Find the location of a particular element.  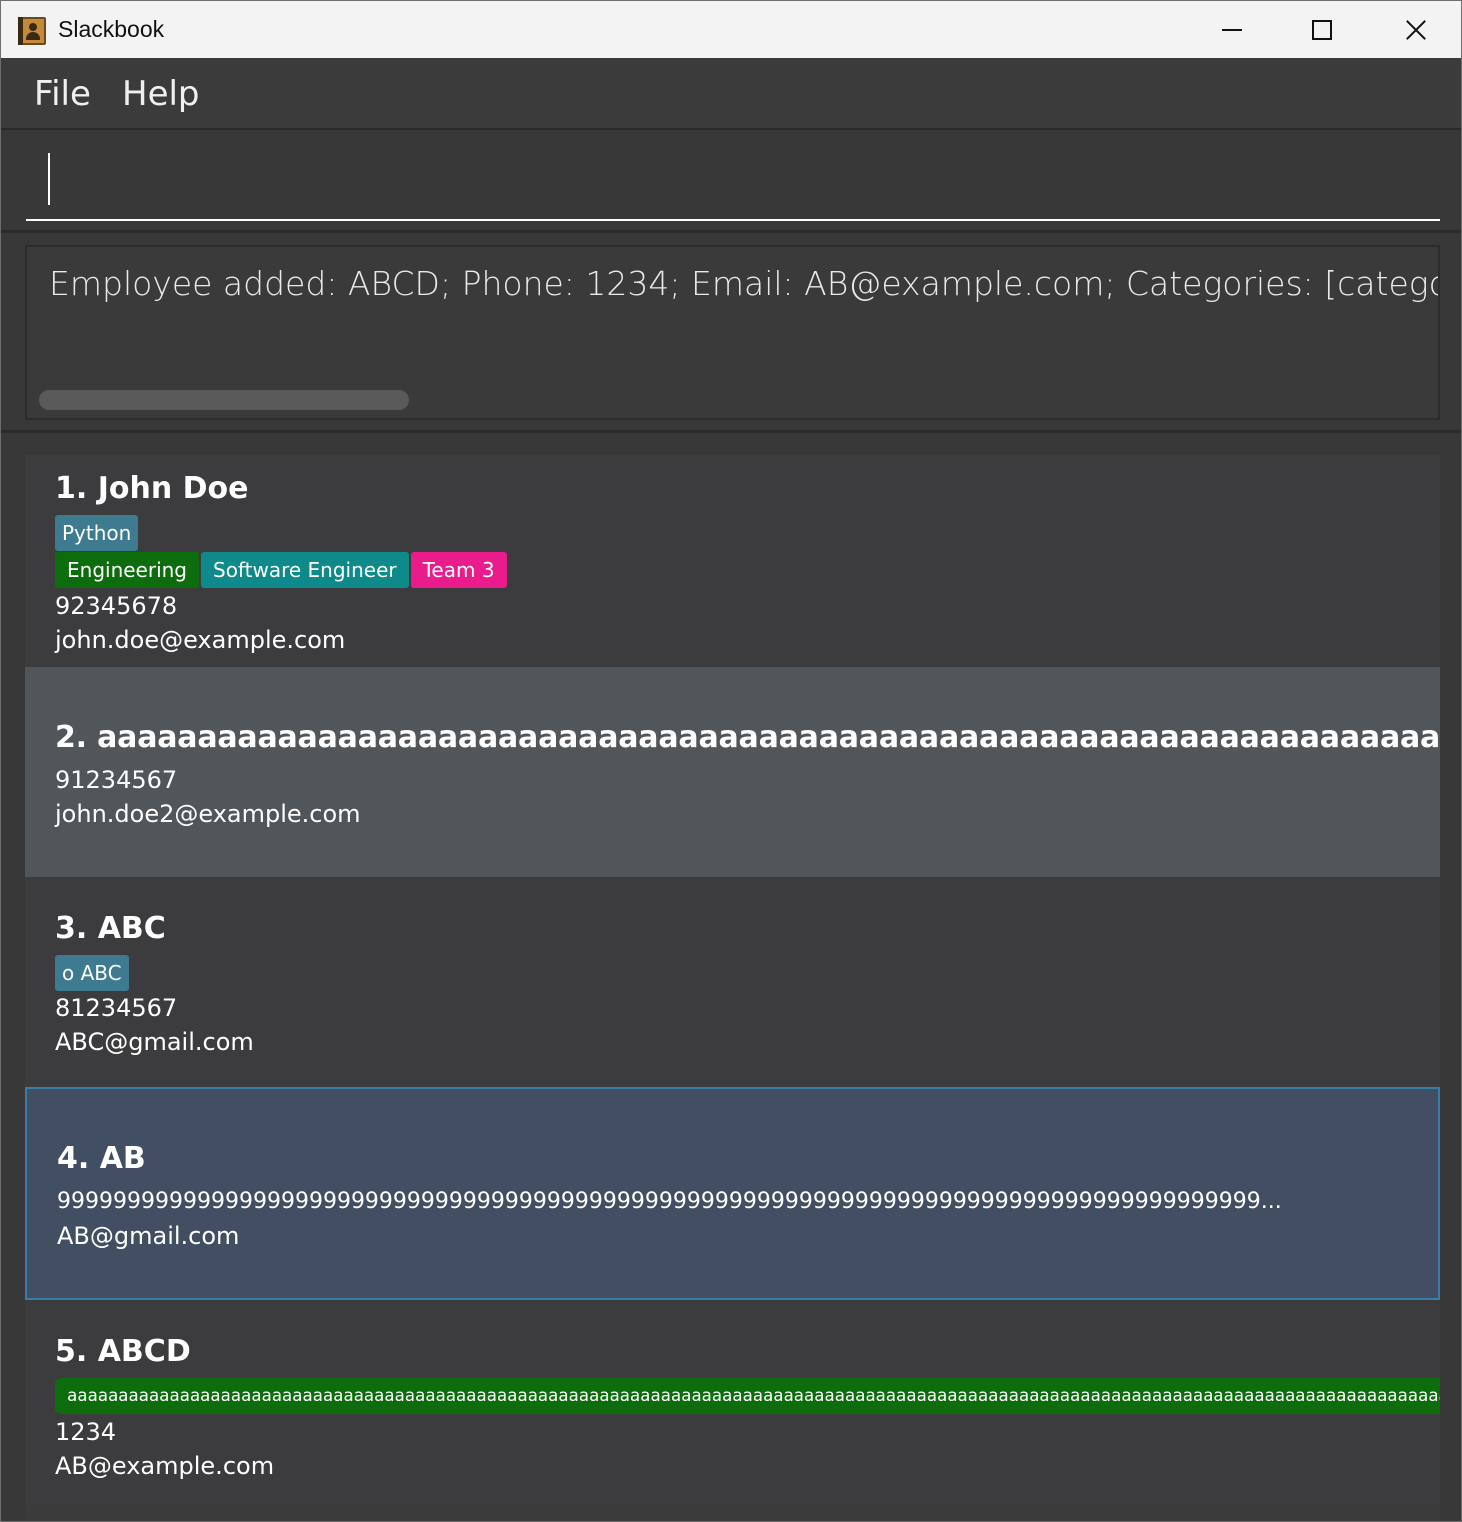

maximize-button is located at coordinates (1322, 29).